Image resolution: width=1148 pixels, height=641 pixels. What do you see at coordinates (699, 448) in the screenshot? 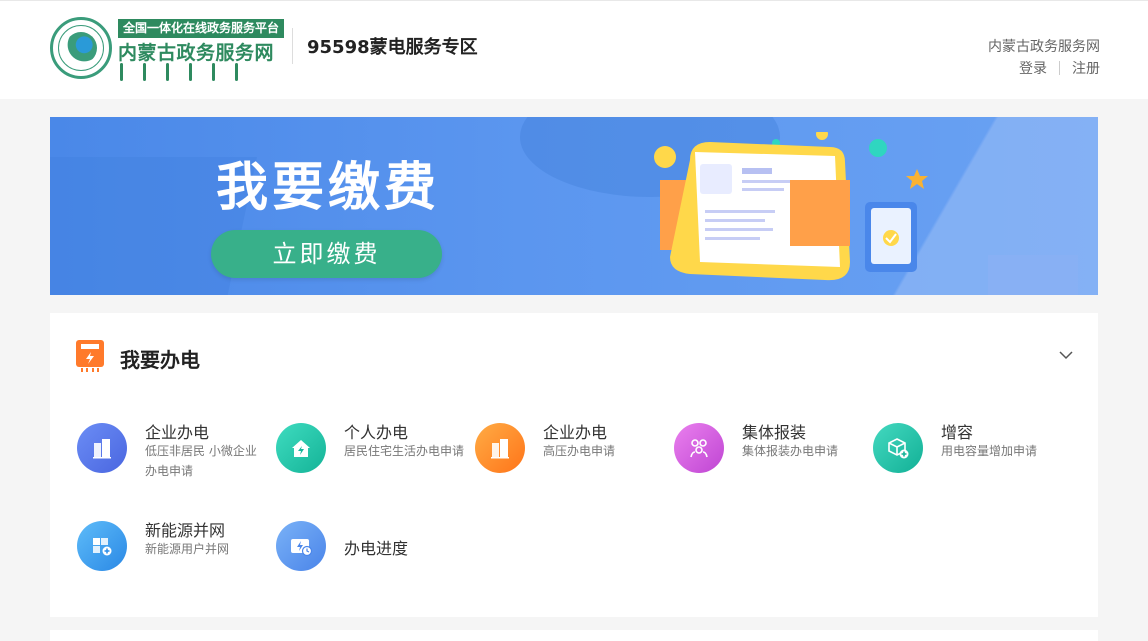
I see `group-icon` at bounding box center [699, 448].